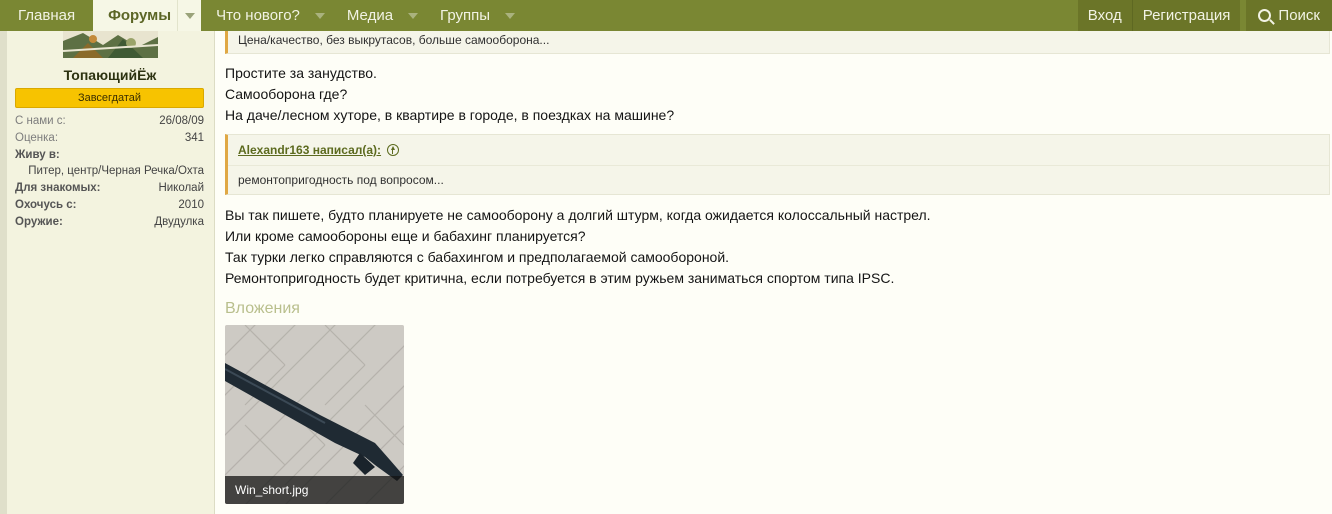  What do you see at coordinates (37, 138) in the screenshot?
I see `rating-label: Оценка:` at bounding box center [37, 138].